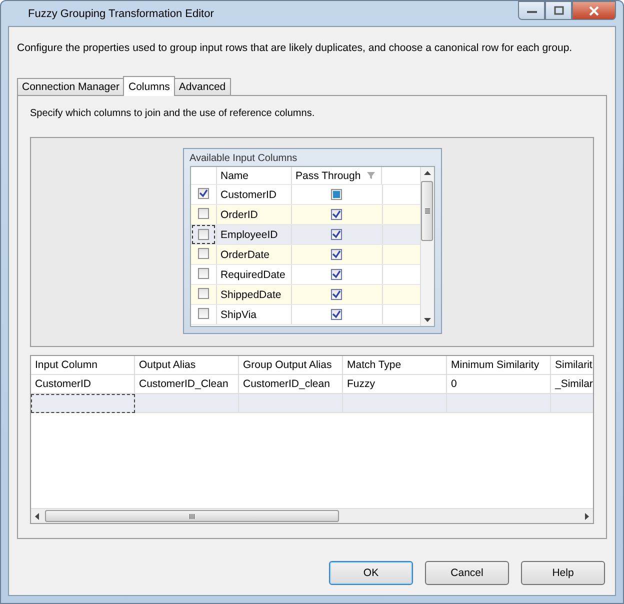 Image resolution: width=624 pixels, height=604 pixels. I want to click on minimize-button, so click(531, 10).